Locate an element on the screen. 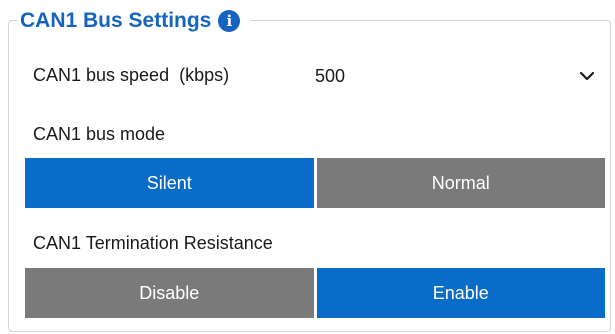 This screenshot has height=334, width=615. info-icon: i is located at coordinates (229, 21).